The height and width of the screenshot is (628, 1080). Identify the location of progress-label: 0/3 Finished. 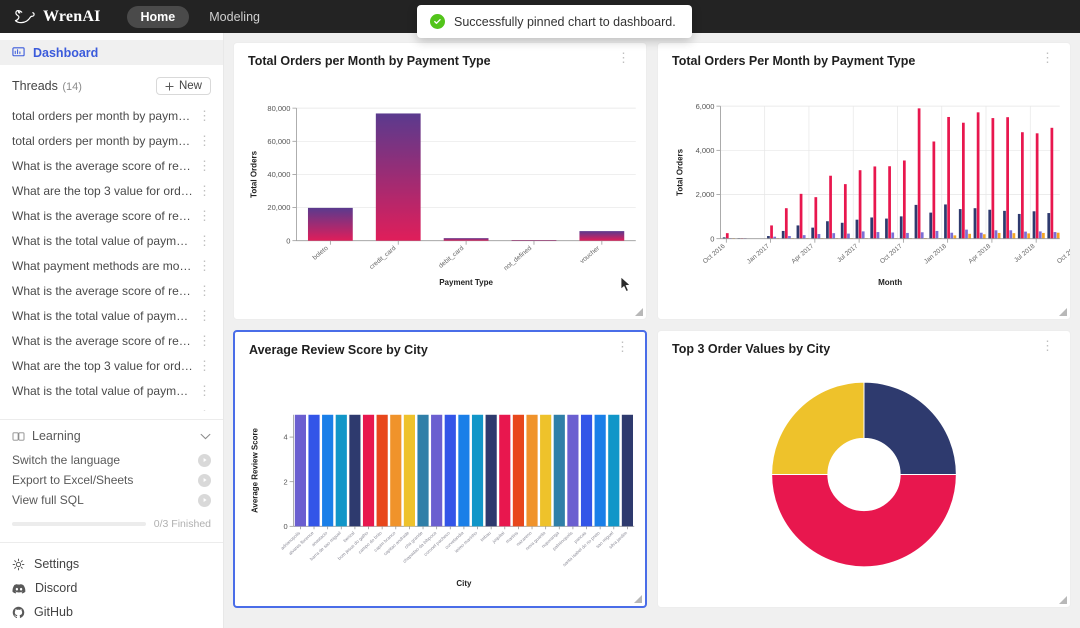
(182, 524).